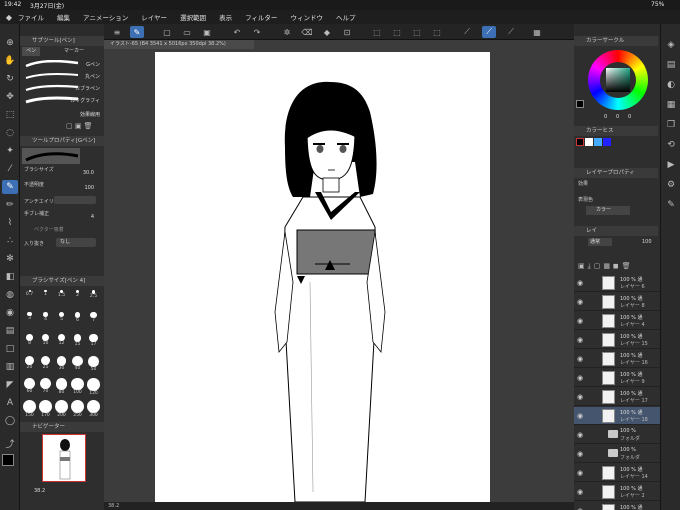 The image size is (680, 510). Describe the element at coordinates (76, 242) in the screenshot. I see `entry-exit-select: なし` at that location.